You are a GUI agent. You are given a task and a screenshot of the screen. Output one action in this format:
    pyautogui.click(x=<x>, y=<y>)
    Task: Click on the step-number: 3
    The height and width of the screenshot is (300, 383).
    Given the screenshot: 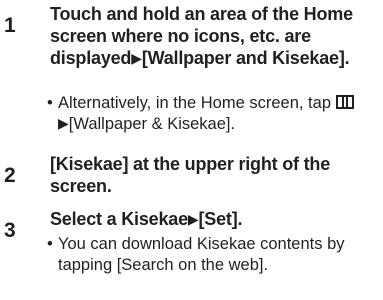 What is the action you would take?
    pyautogui.click(x=10, y=230)
    